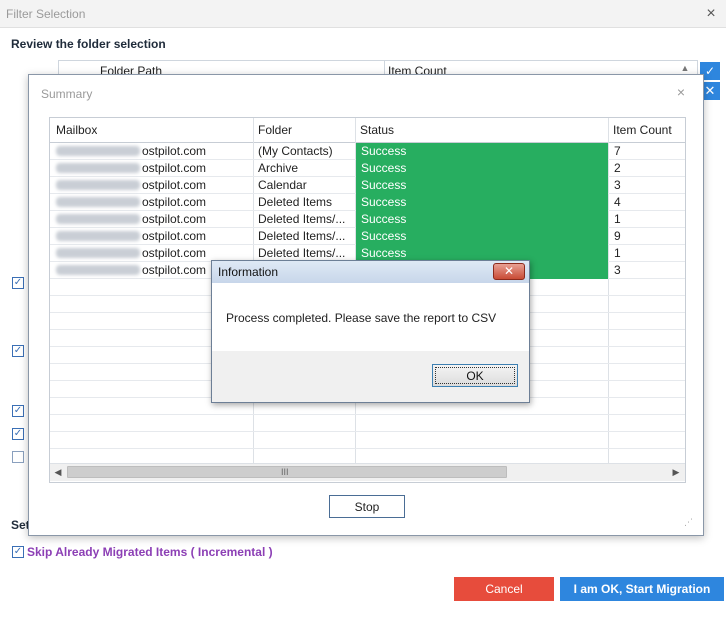 This screenshot has height=618, width=726. I want to click on skip-migrated-checkbox: ✓, so click(18, 552).